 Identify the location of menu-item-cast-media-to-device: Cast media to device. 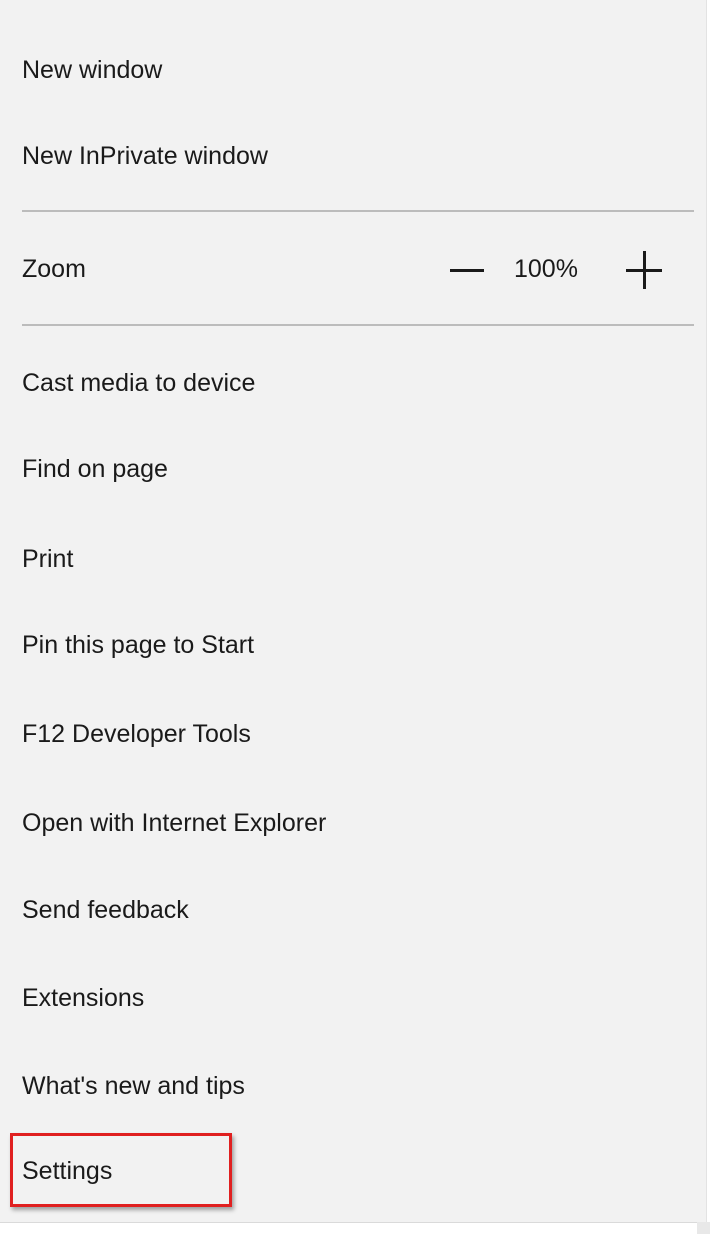
(353, 383).